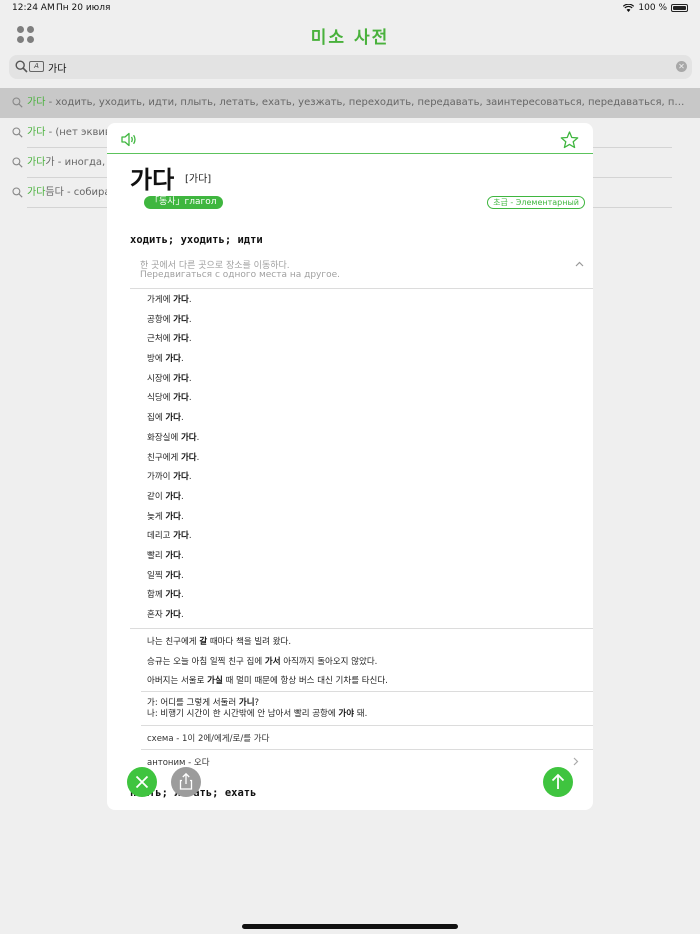  I want to click on schema-text: схема - 1이 2에/에게/로/를 가다, so click(208, 739).